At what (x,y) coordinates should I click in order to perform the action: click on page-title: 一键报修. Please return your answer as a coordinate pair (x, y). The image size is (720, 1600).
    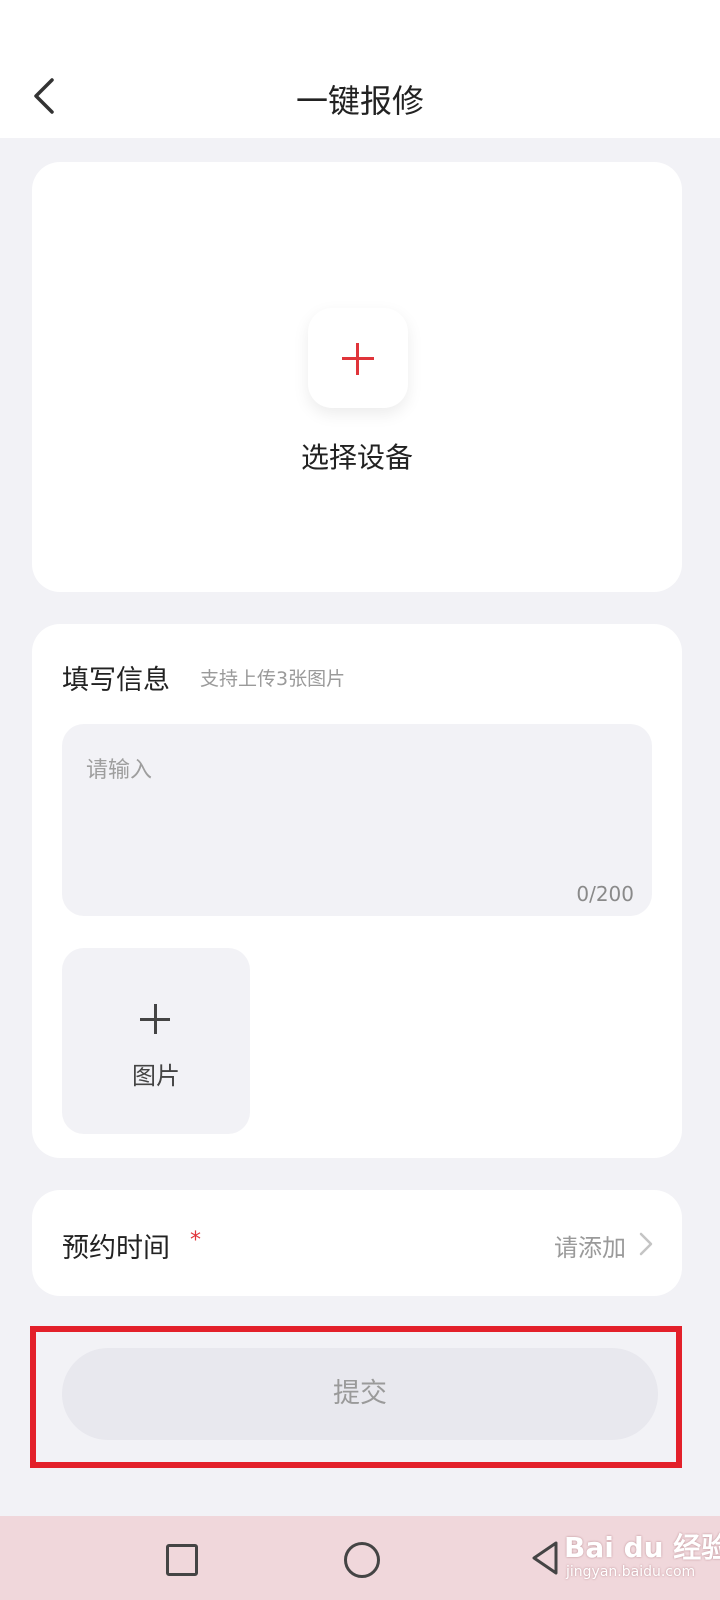
    Looking at the image, I should click on (359, 101).